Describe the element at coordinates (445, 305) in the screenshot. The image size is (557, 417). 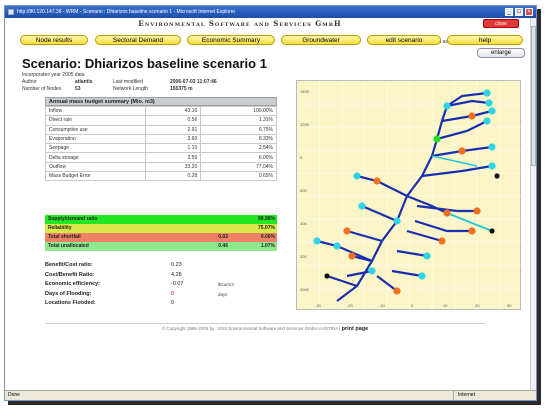
I see `x-tick-label: 10` at that location.